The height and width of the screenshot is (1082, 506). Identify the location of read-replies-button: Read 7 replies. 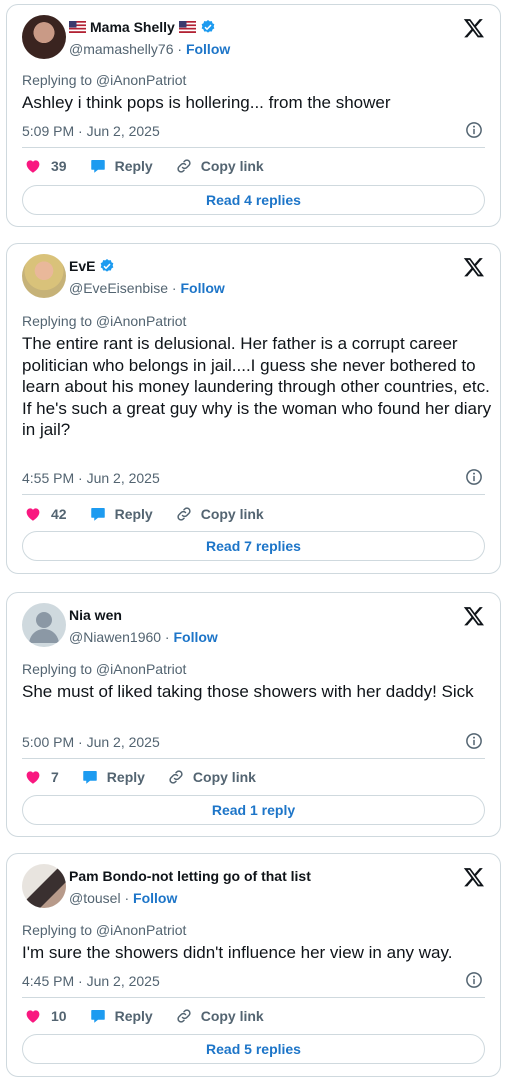
(253, 546).